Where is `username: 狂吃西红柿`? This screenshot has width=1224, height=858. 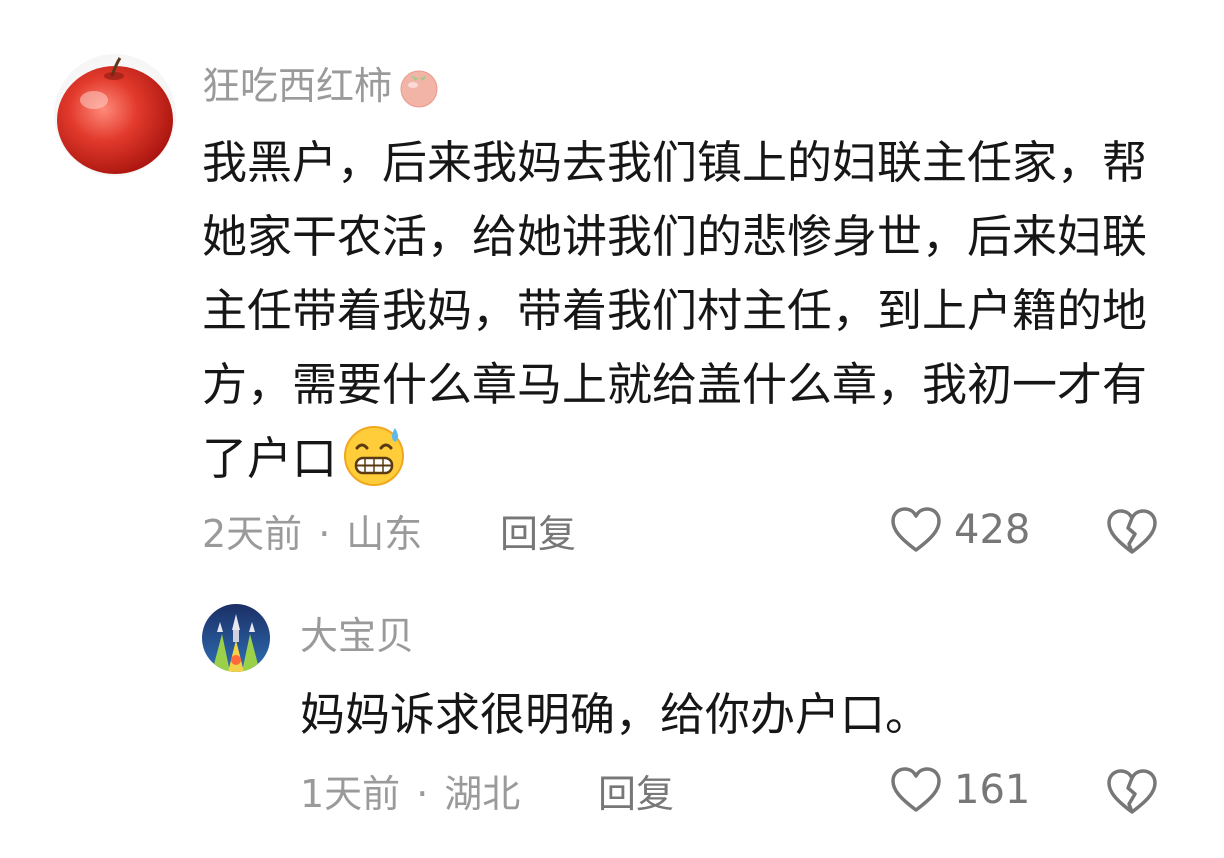
username: 狂吃西红柿 is located at coordinates (322, 86).